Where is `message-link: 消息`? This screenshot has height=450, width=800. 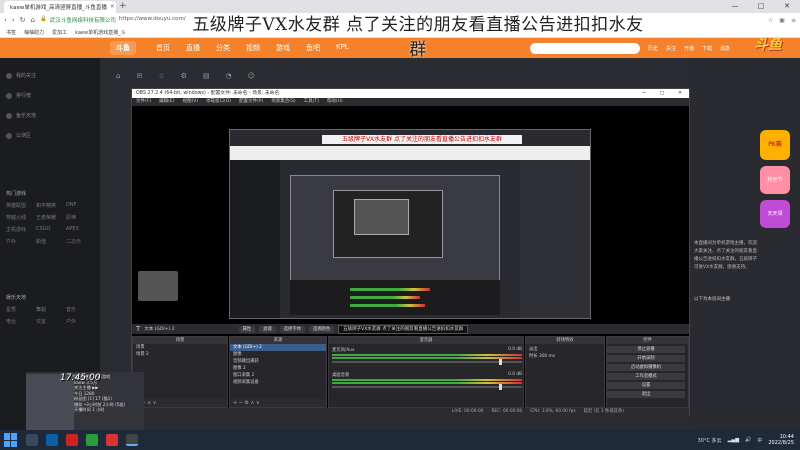
message-link: 消息 is located at coordinates (725, 48).